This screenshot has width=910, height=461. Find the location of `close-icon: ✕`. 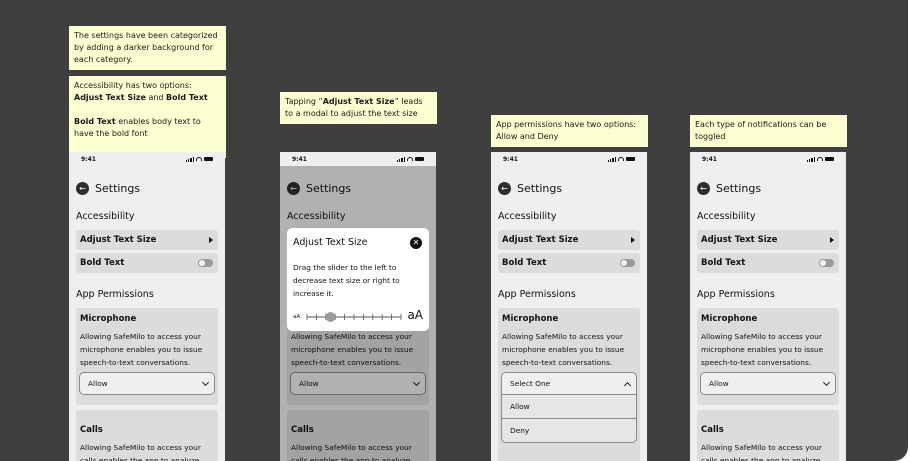

close-icon: ✕ is located at coordinates (416, 243).